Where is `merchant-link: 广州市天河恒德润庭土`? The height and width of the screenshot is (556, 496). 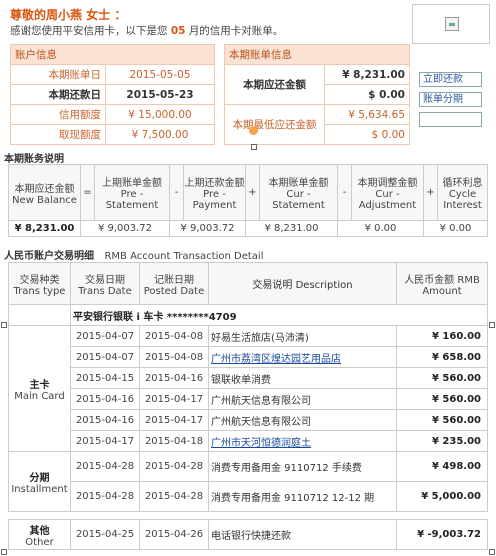
merchant-link: 广州市天河恒德润庭土 is located at coordinates (302, 441).